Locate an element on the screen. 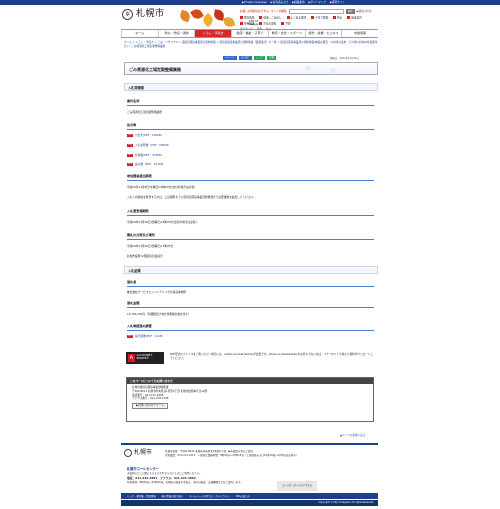 This screenshot has width=500, height=509. opening-datetime: 平成29年11月20日(金曜日)11時20分 is located at coordinates (150, 246).